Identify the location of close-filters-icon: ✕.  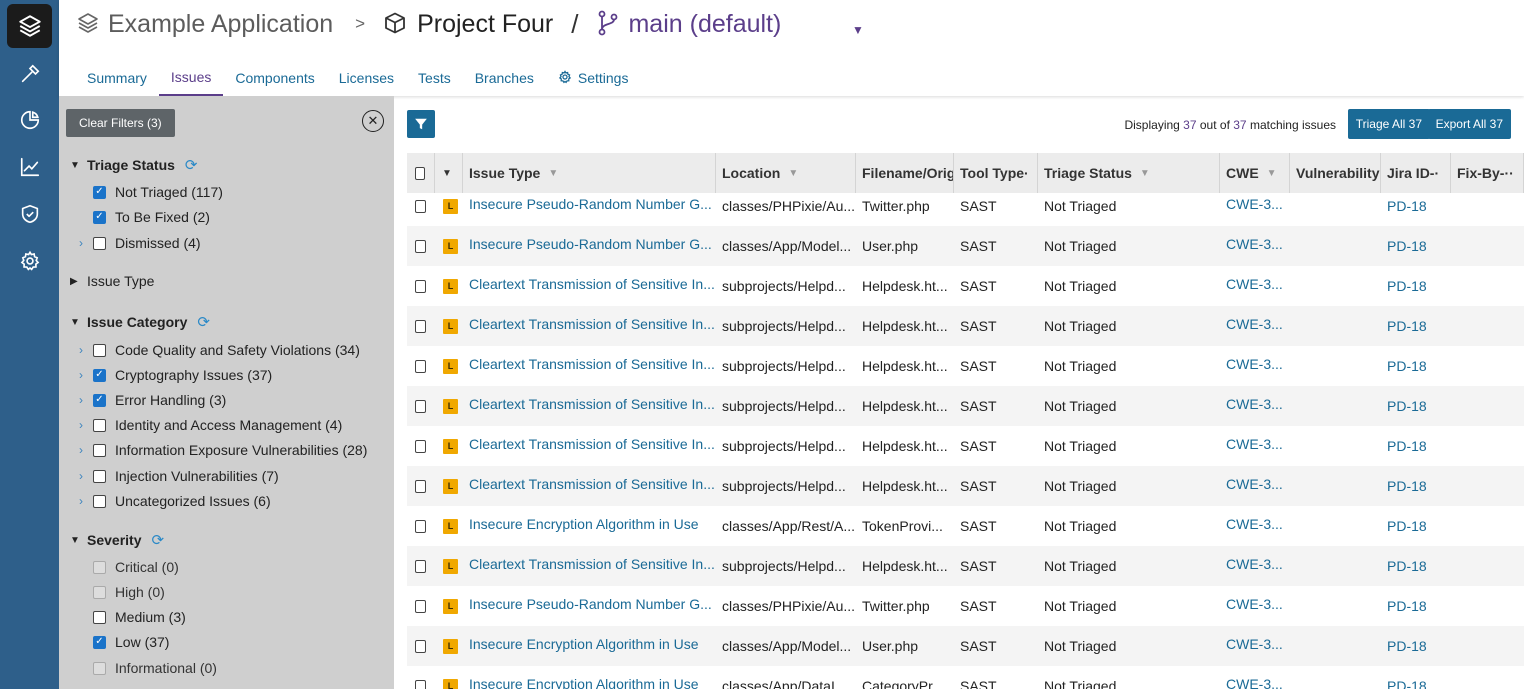
(373, 121).